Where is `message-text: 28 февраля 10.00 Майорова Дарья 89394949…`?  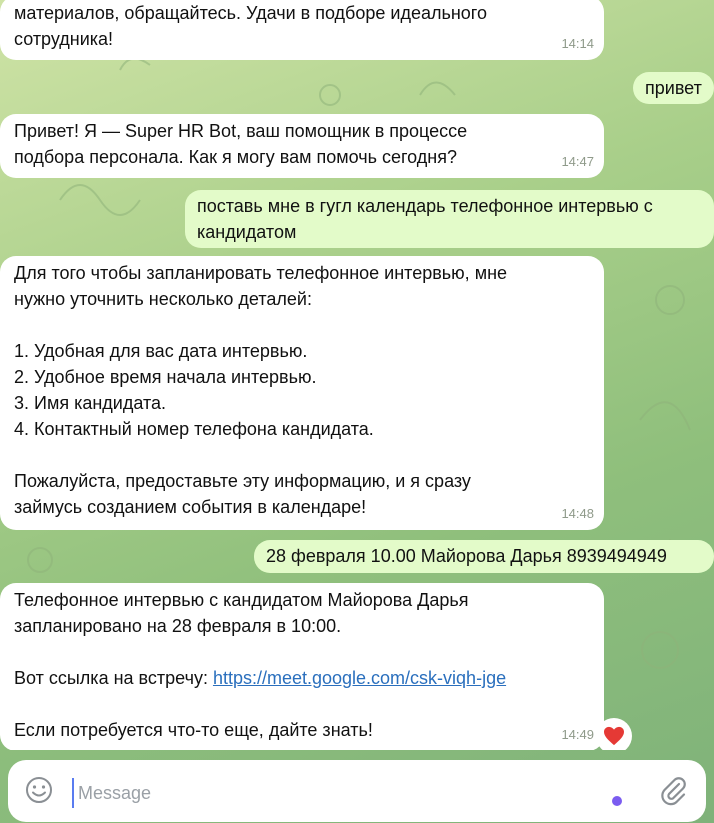 message-text: 28 февраля 10.00 Майорова Дарья 89394949… is located at coordinates (466, 556).